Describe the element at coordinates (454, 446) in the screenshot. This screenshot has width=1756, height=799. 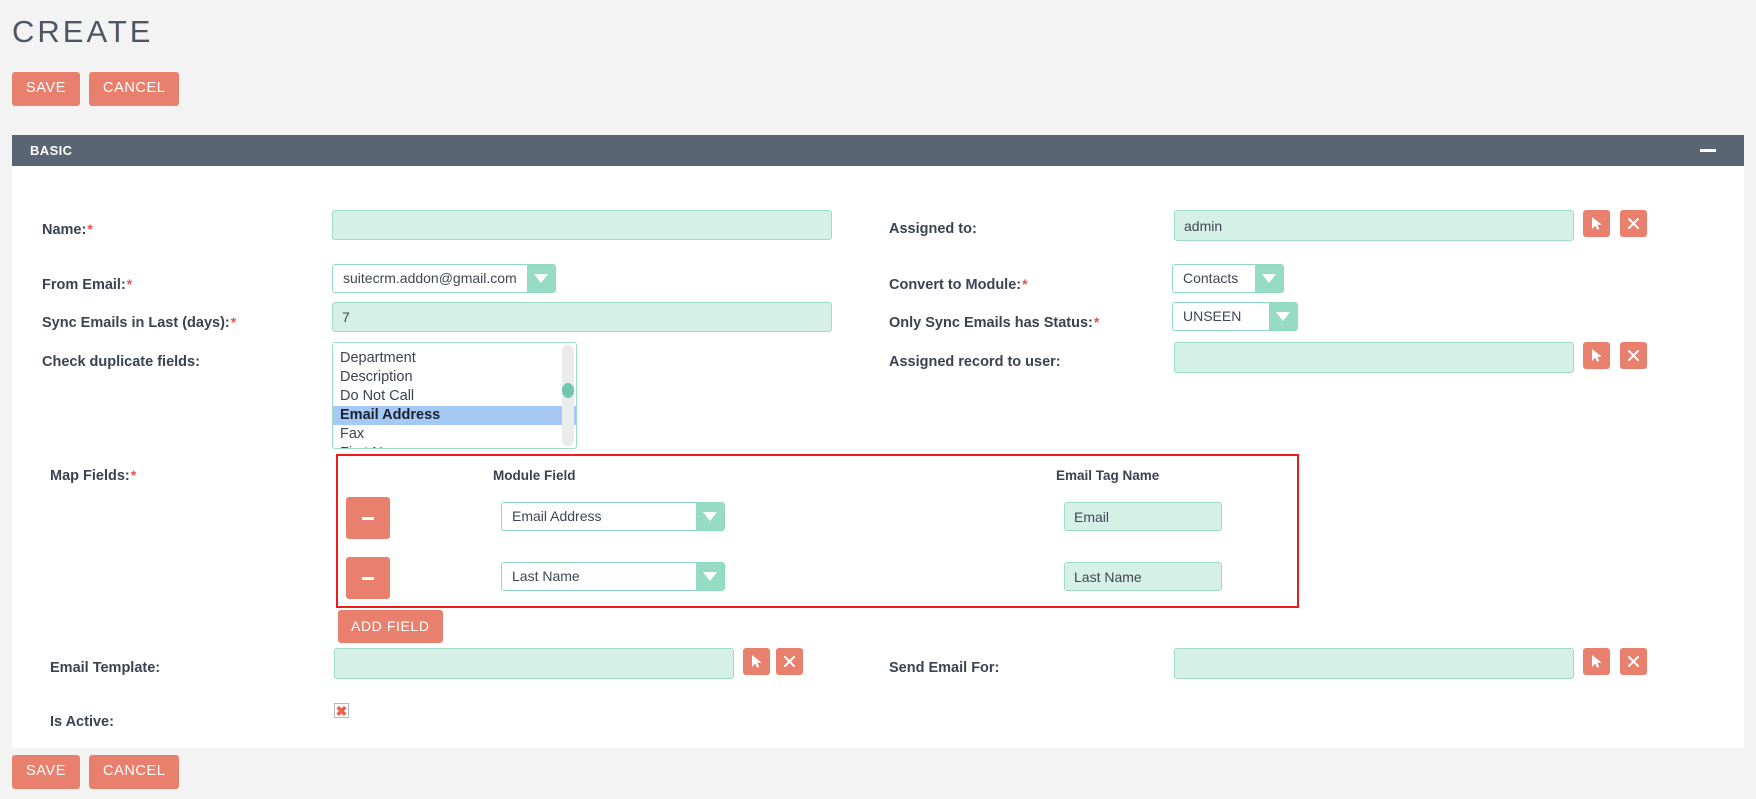
I see `list-item: First Name` at that location.